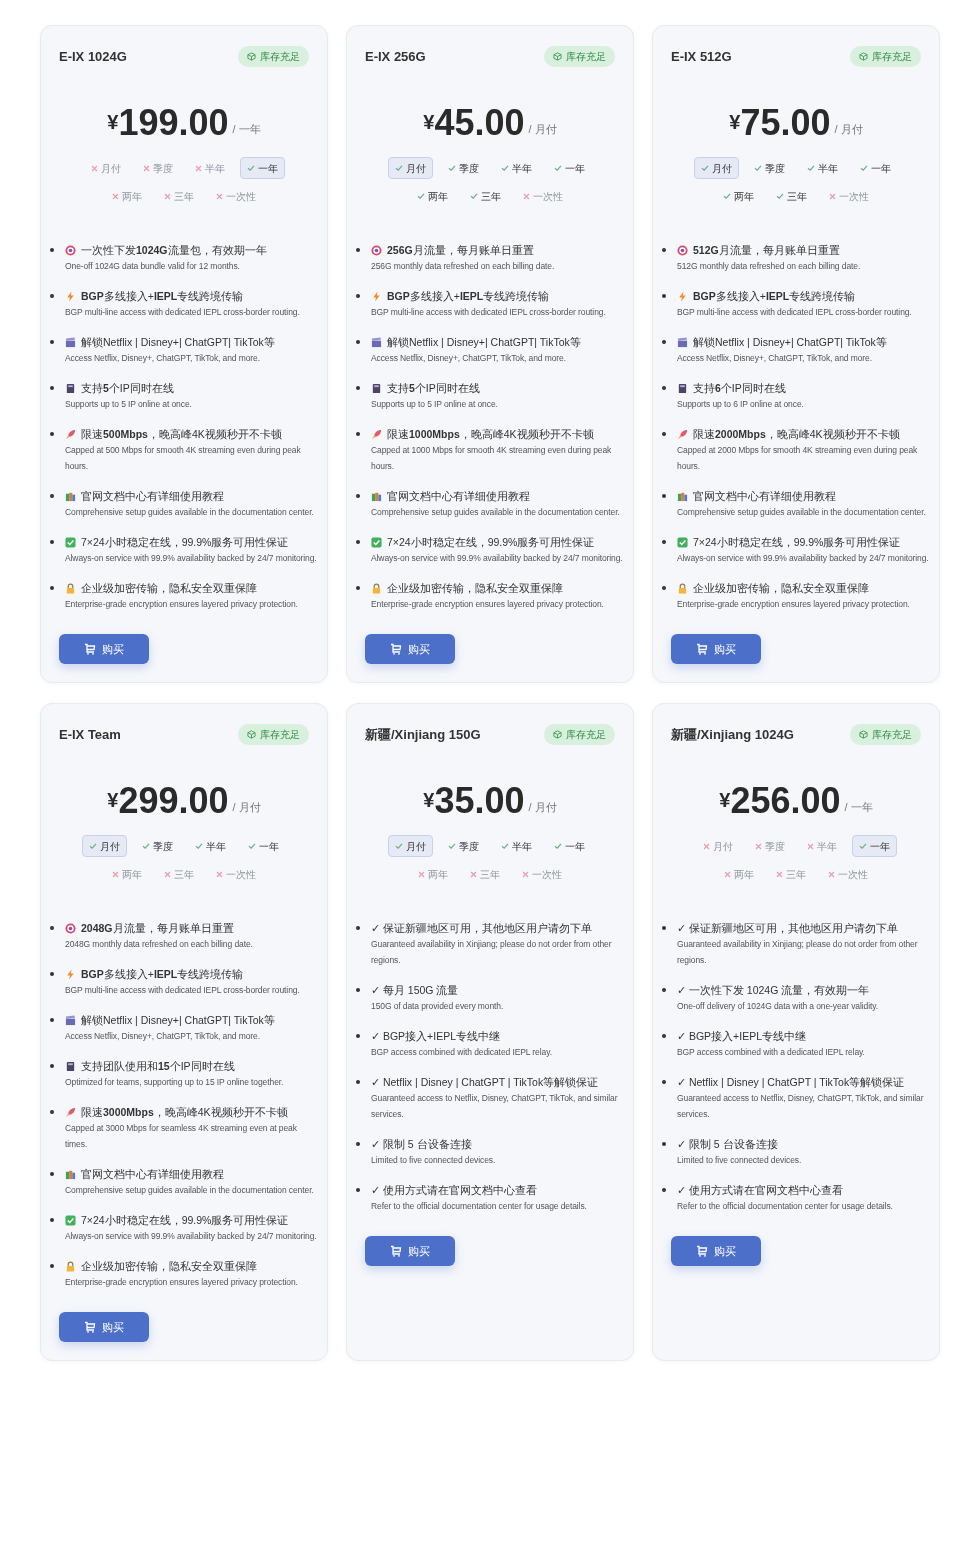 The image size is (972, 1559). Describe the element at coordinates (113, 122) in the screenshot. I see `currency-symbol: ¥` at that location.